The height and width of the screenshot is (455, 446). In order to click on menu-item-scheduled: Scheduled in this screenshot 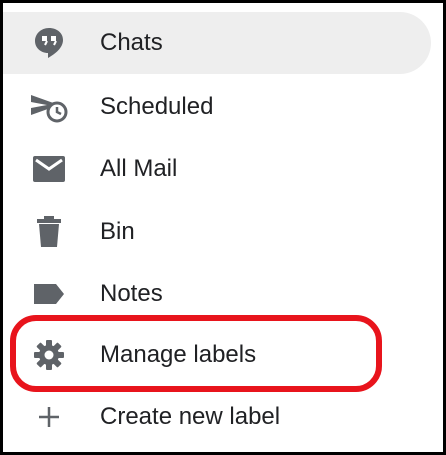, I will do `click(217, 107)`.